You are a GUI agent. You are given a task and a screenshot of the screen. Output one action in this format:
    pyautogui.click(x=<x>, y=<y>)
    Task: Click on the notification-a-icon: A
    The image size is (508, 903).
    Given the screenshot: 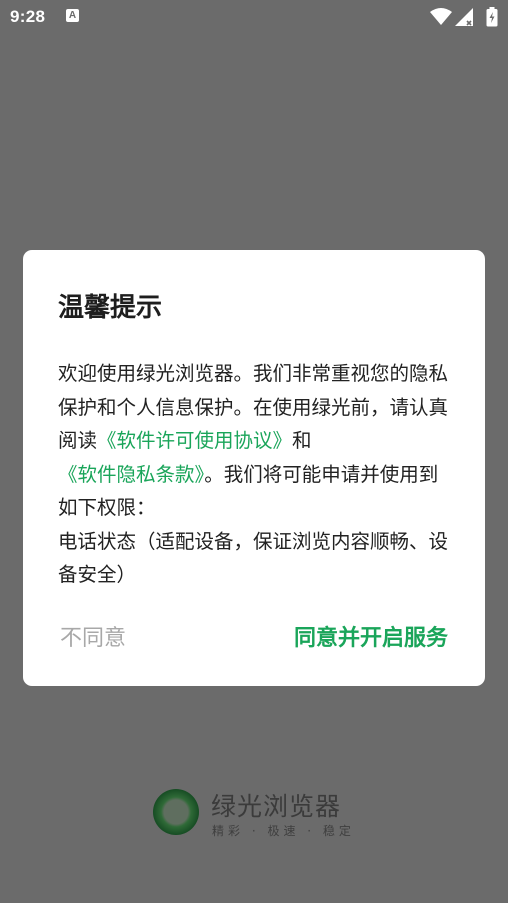 What is the action you would take?
    pyautogui.click(x=72, y=15)
    